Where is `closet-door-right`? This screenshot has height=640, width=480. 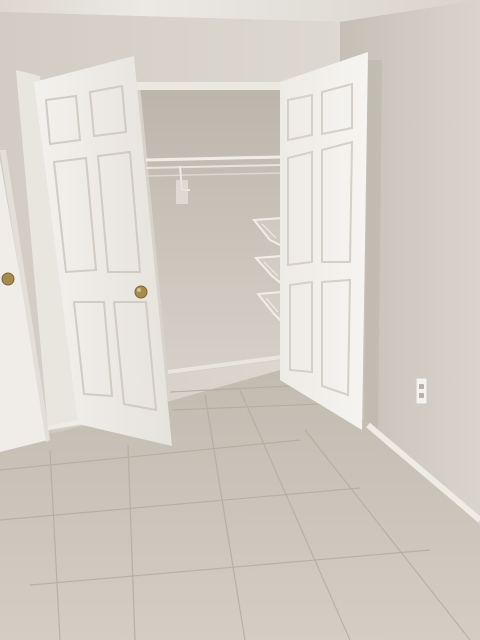
closet-door-right is located at coordinates (324, 241).